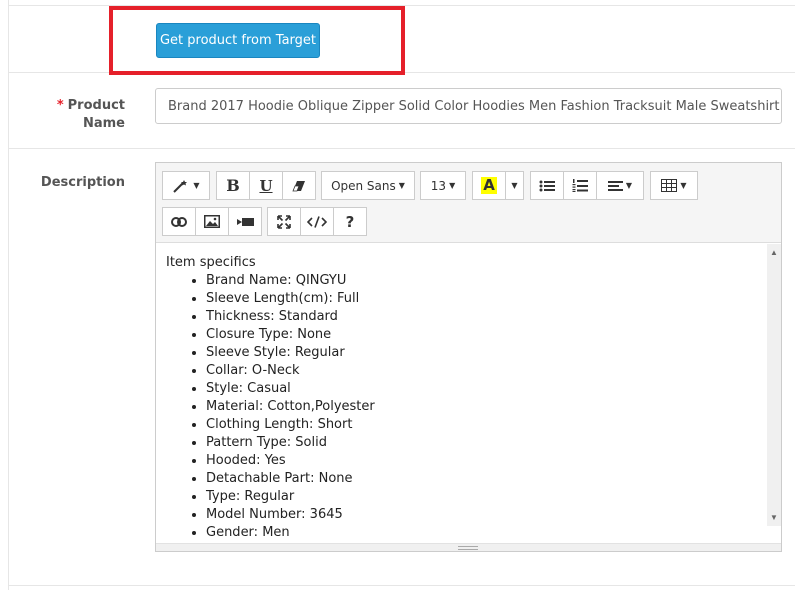 The height and width of the screenshot is (590, 795). I want to click on text-color-dropdown-button: ▼, so click(514, 185).